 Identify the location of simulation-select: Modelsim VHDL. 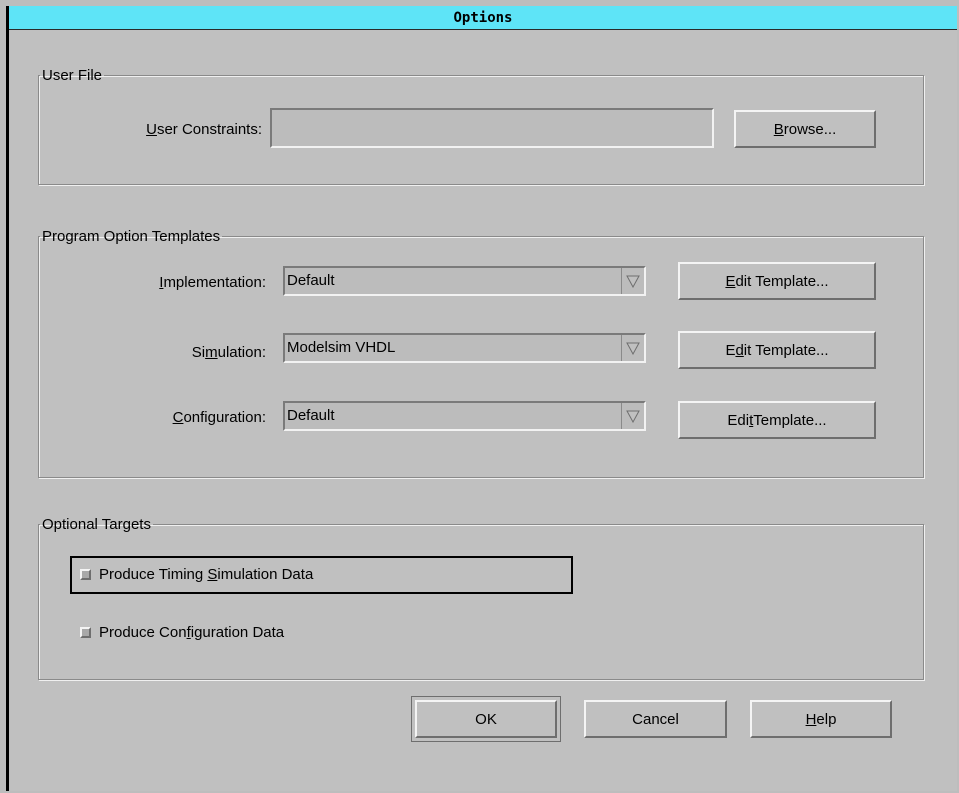
(464, 348).